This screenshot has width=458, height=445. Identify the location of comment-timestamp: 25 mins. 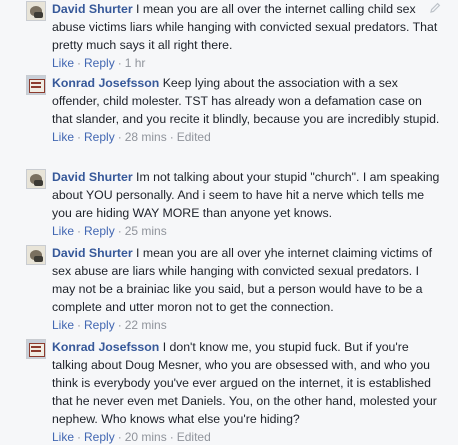
(146, 231).